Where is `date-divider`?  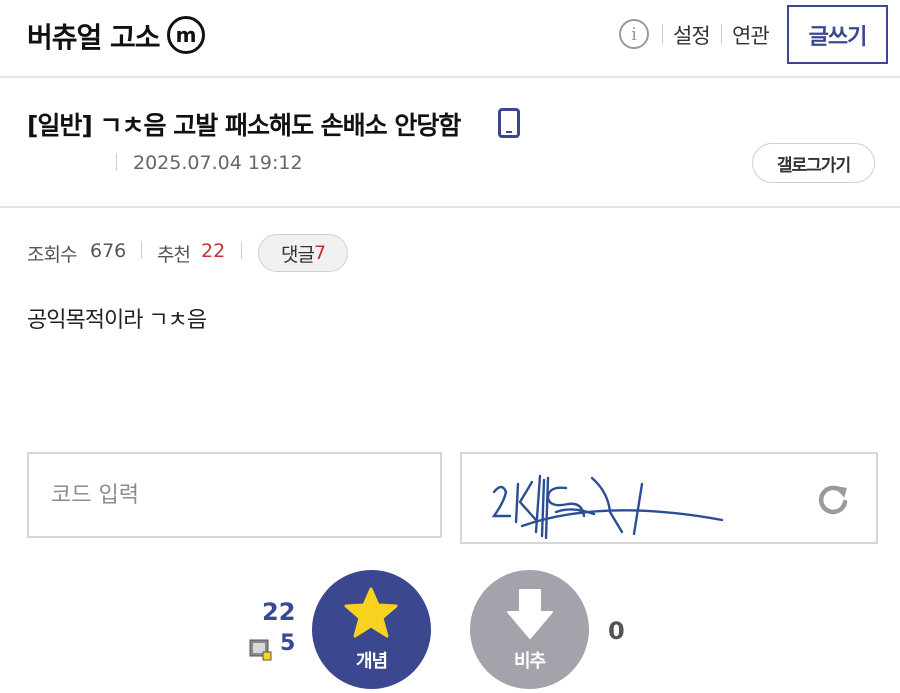 date-divider is located at coordinates (116, 162).